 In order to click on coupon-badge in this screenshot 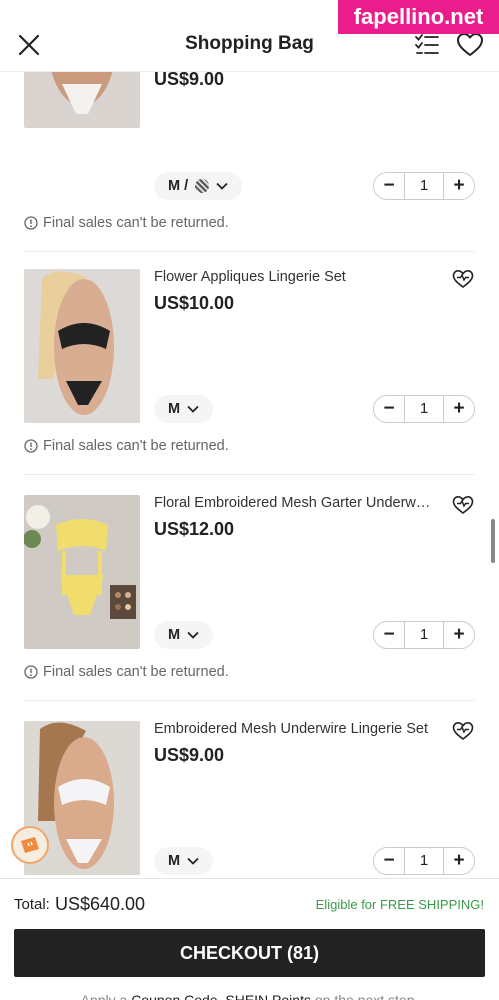, I will do `click(30, 845)`.